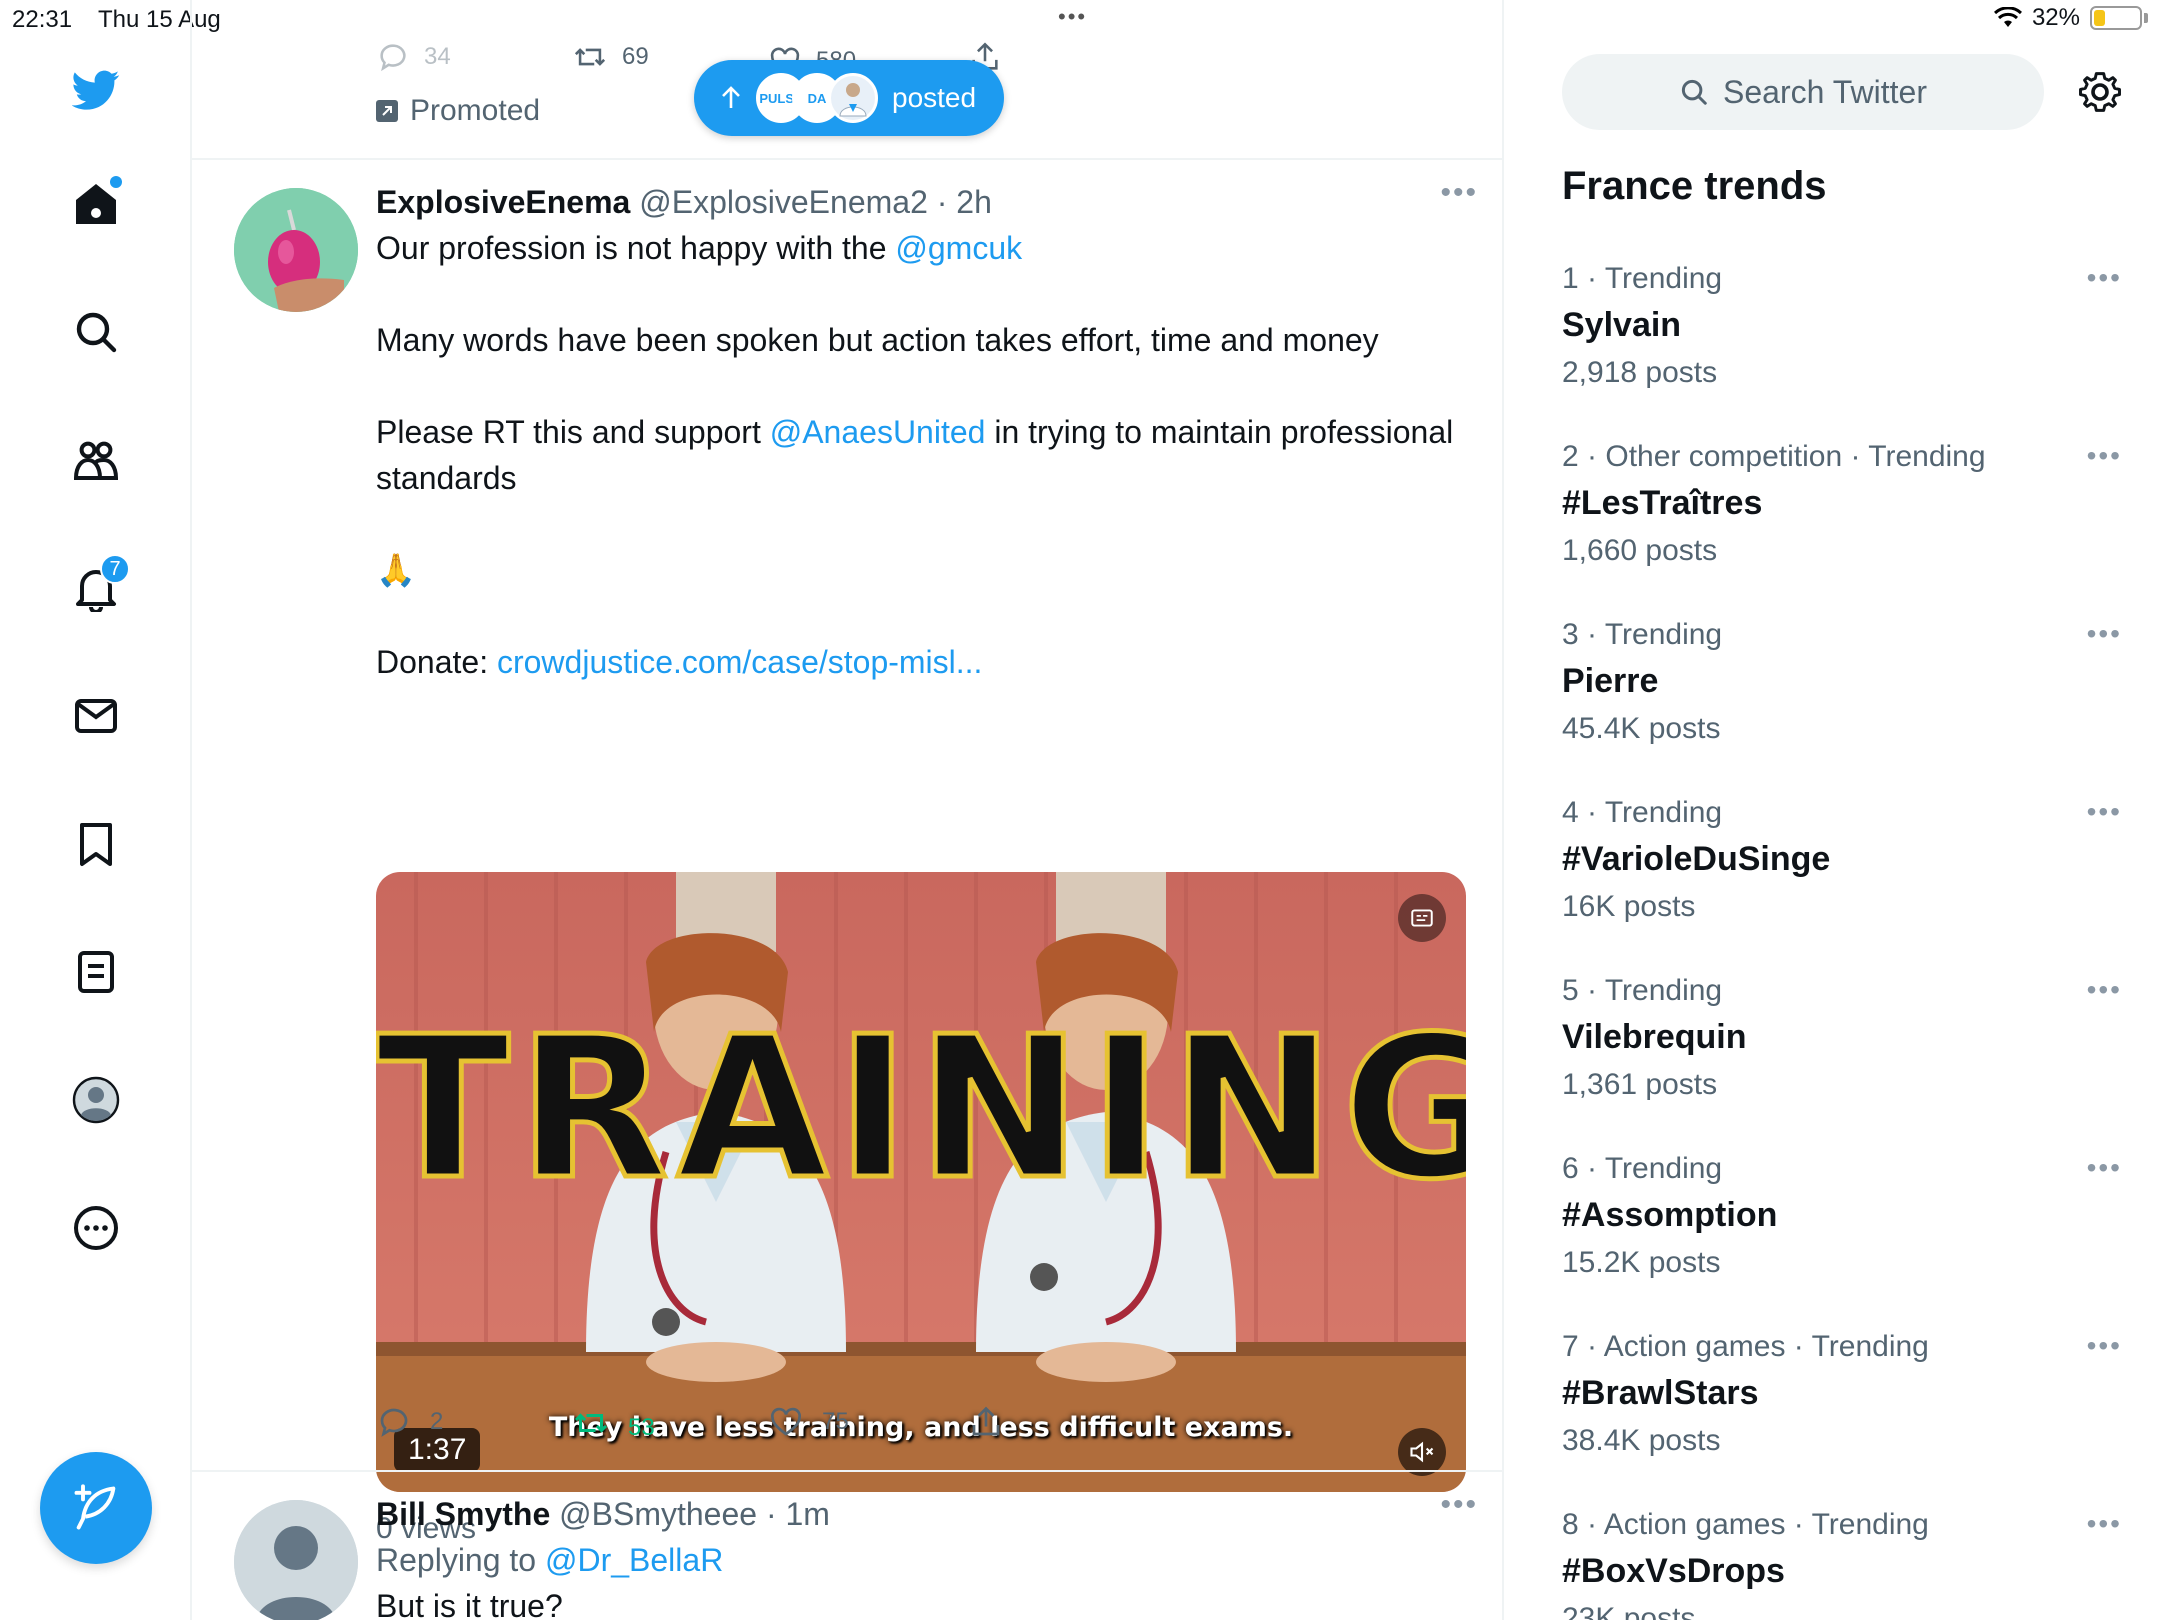 This screenshot has width=2160, height=1620. I want to click on reply-button: 2, so click(409, 1422).